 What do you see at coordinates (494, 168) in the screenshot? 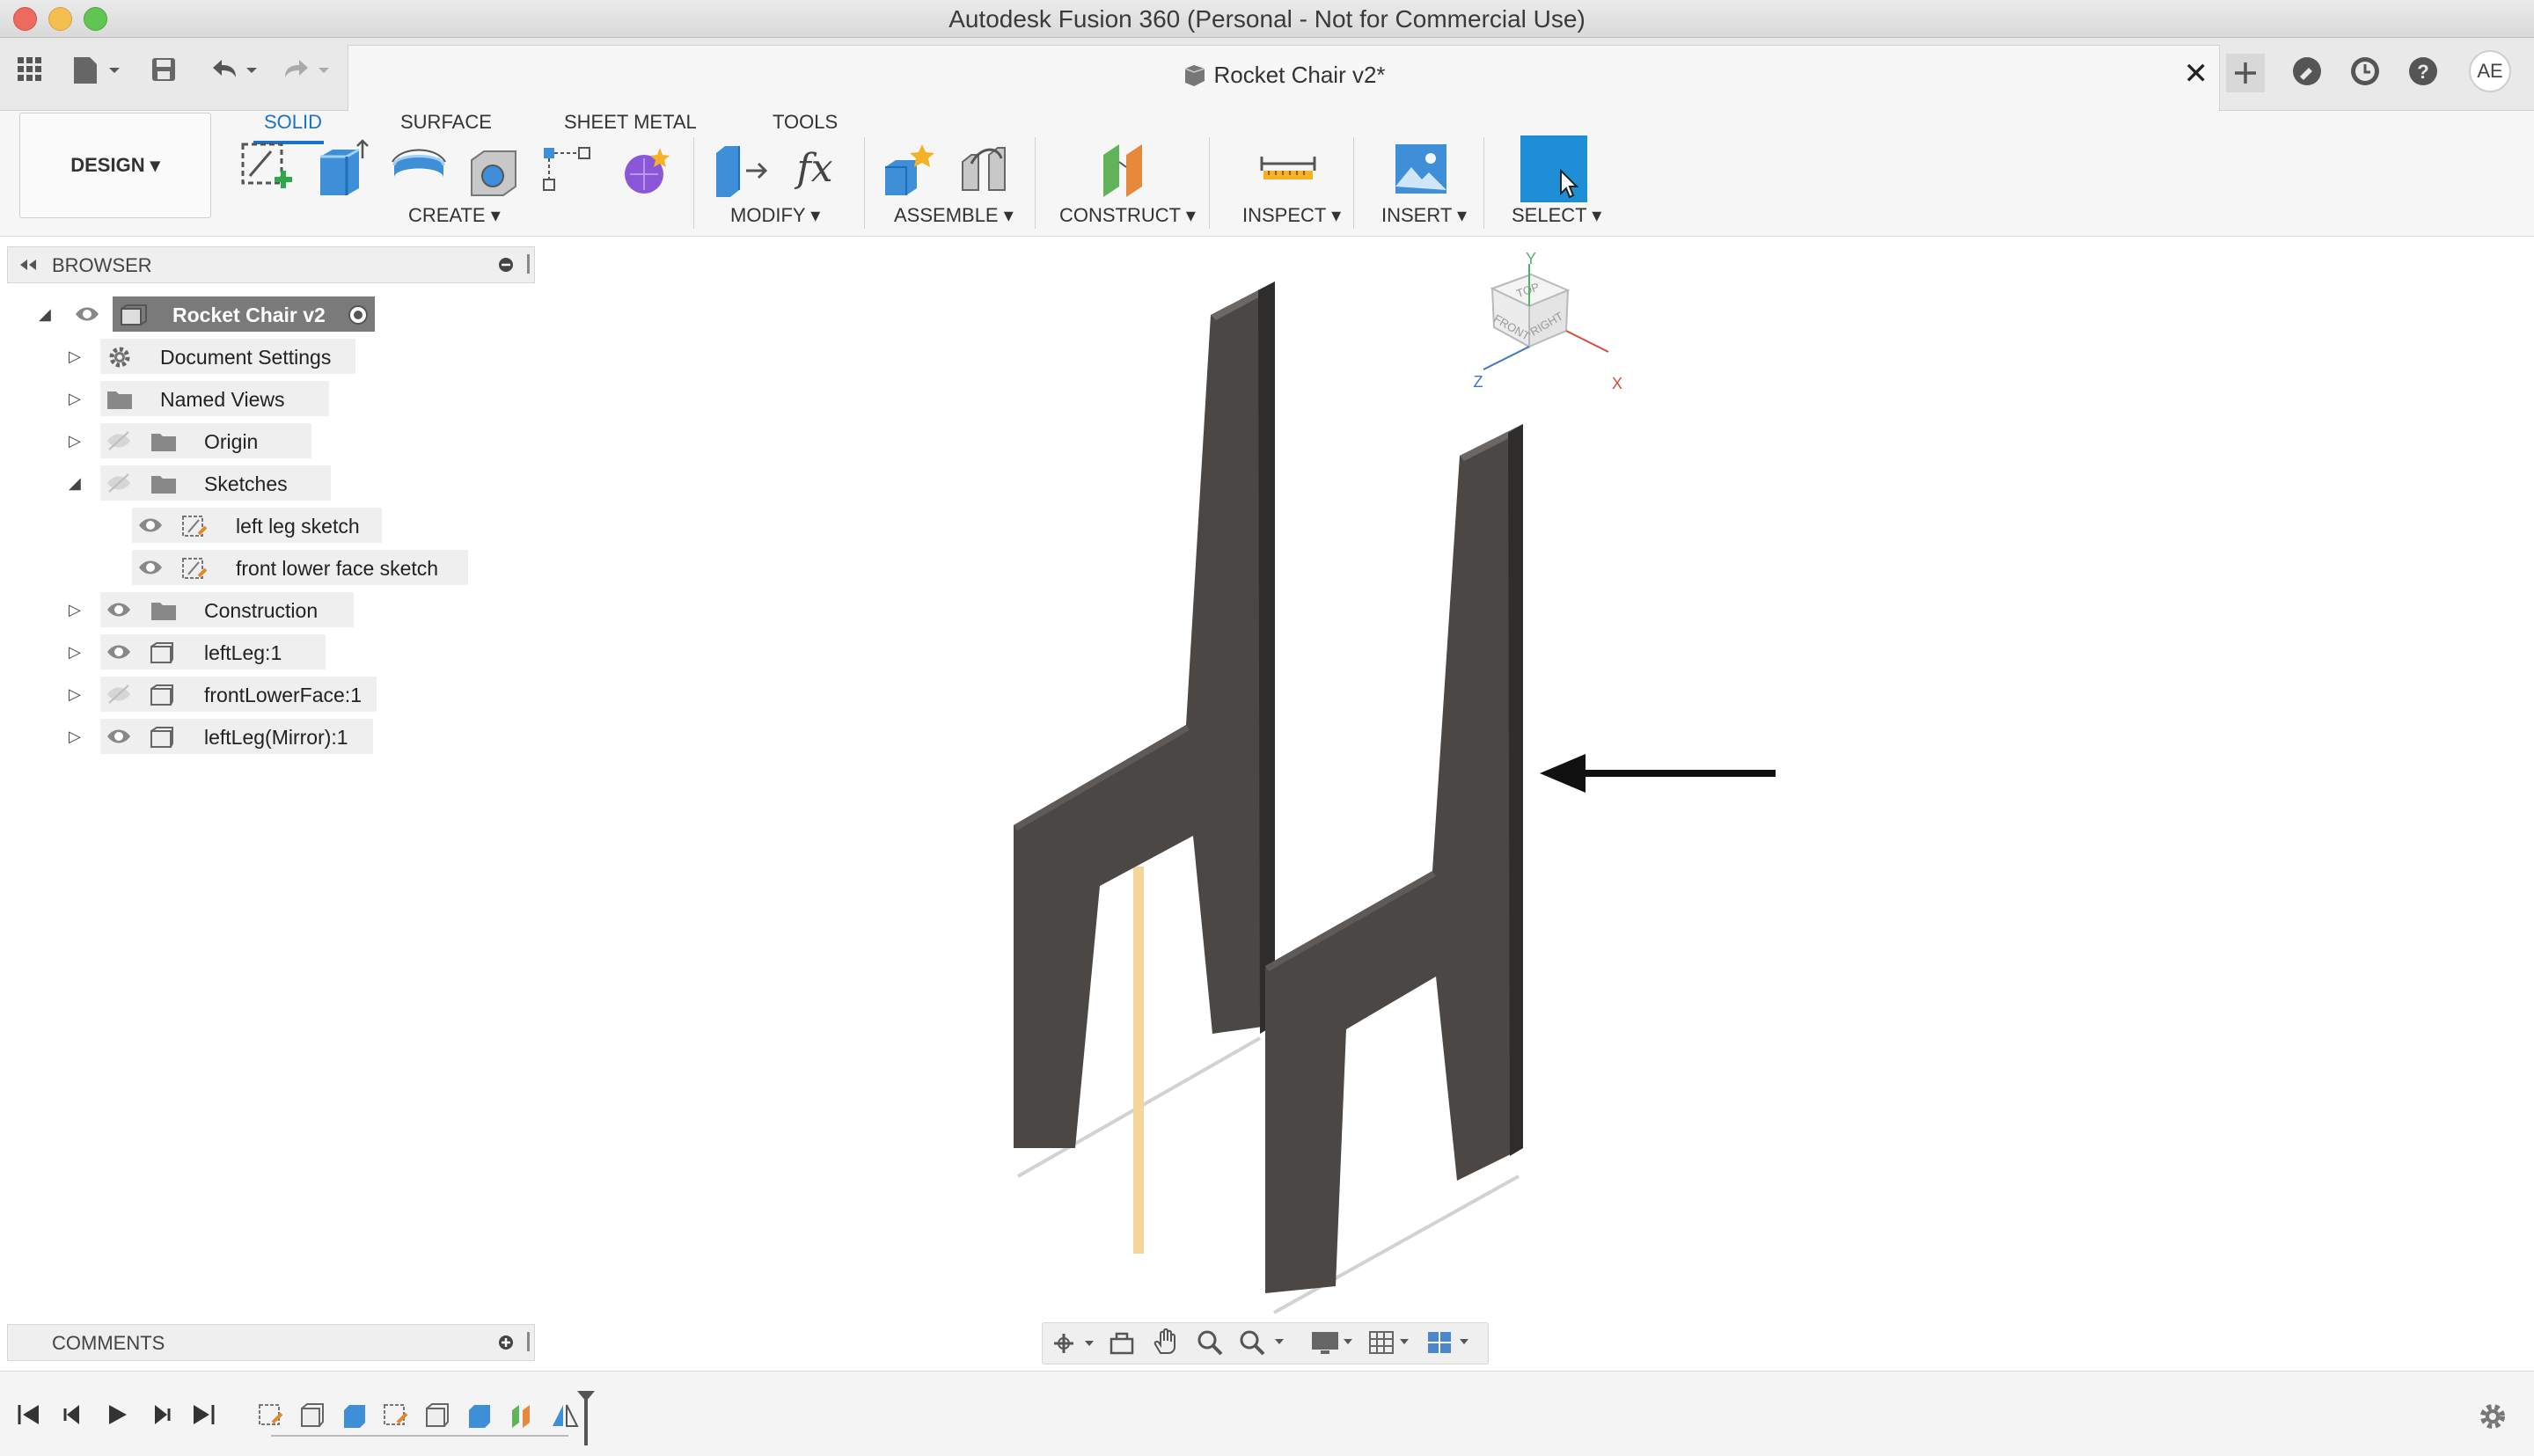
I see `hole-icon` at bounding box center [494, 168].